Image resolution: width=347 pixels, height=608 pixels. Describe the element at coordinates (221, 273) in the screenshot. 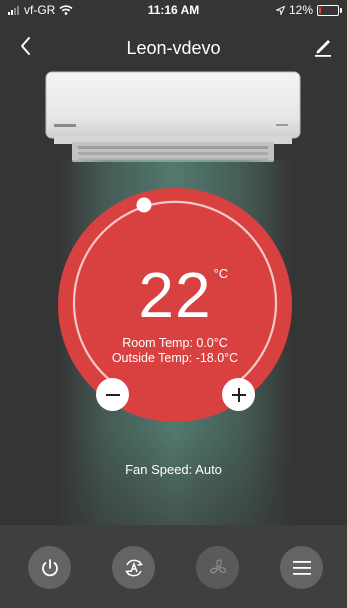

I see `set-temperature-unit: °C` at that location.